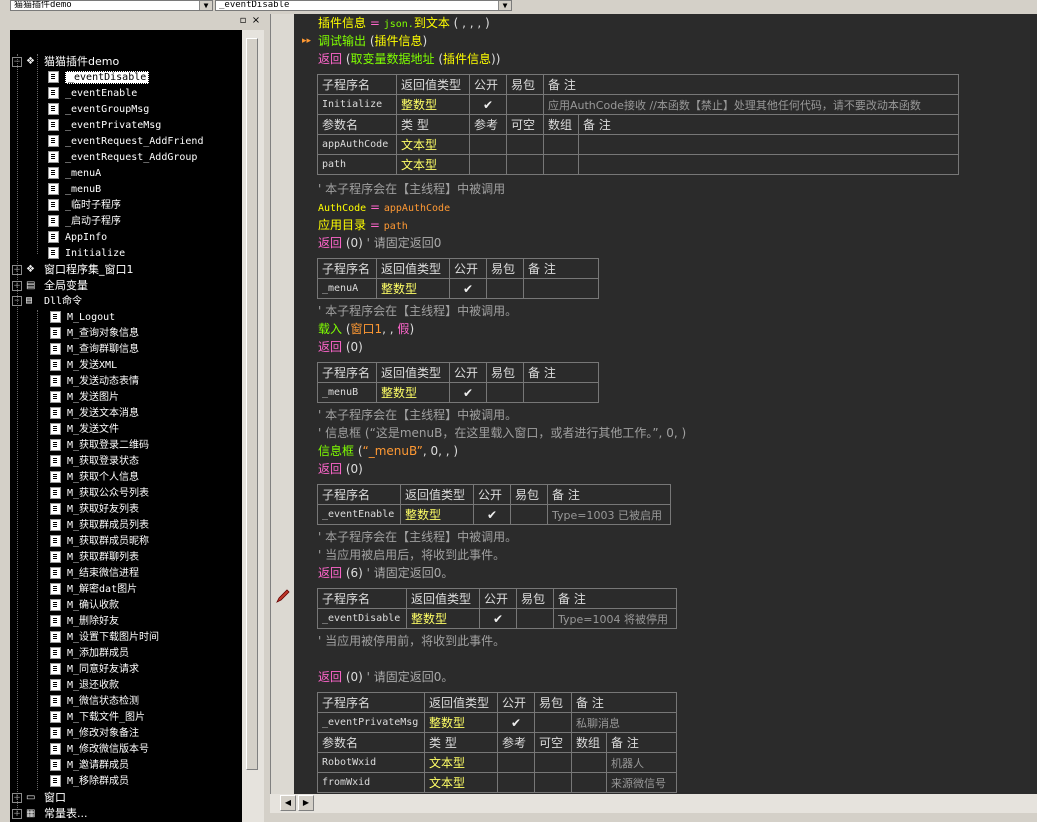 The width and height of the screenshot is (1037, 822). Describe the element at coordinates (94, 382) in the screenshot. I see `dll-command-item: M_发送动态表情` at that location.